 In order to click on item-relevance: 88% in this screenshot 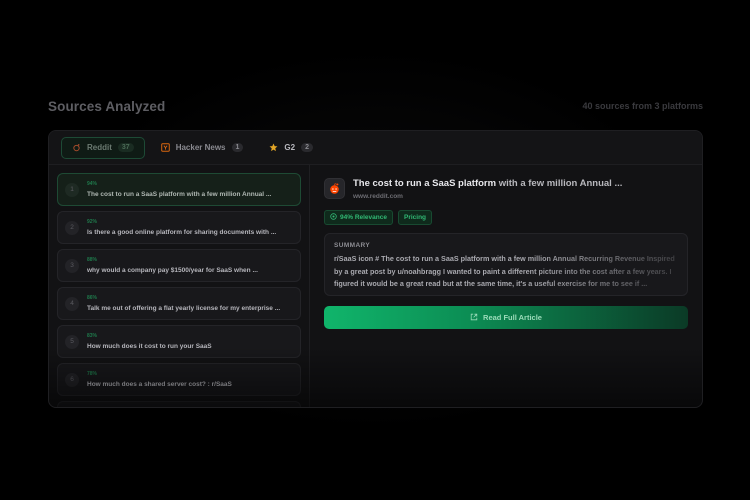, I will do `click(92, 260)`.